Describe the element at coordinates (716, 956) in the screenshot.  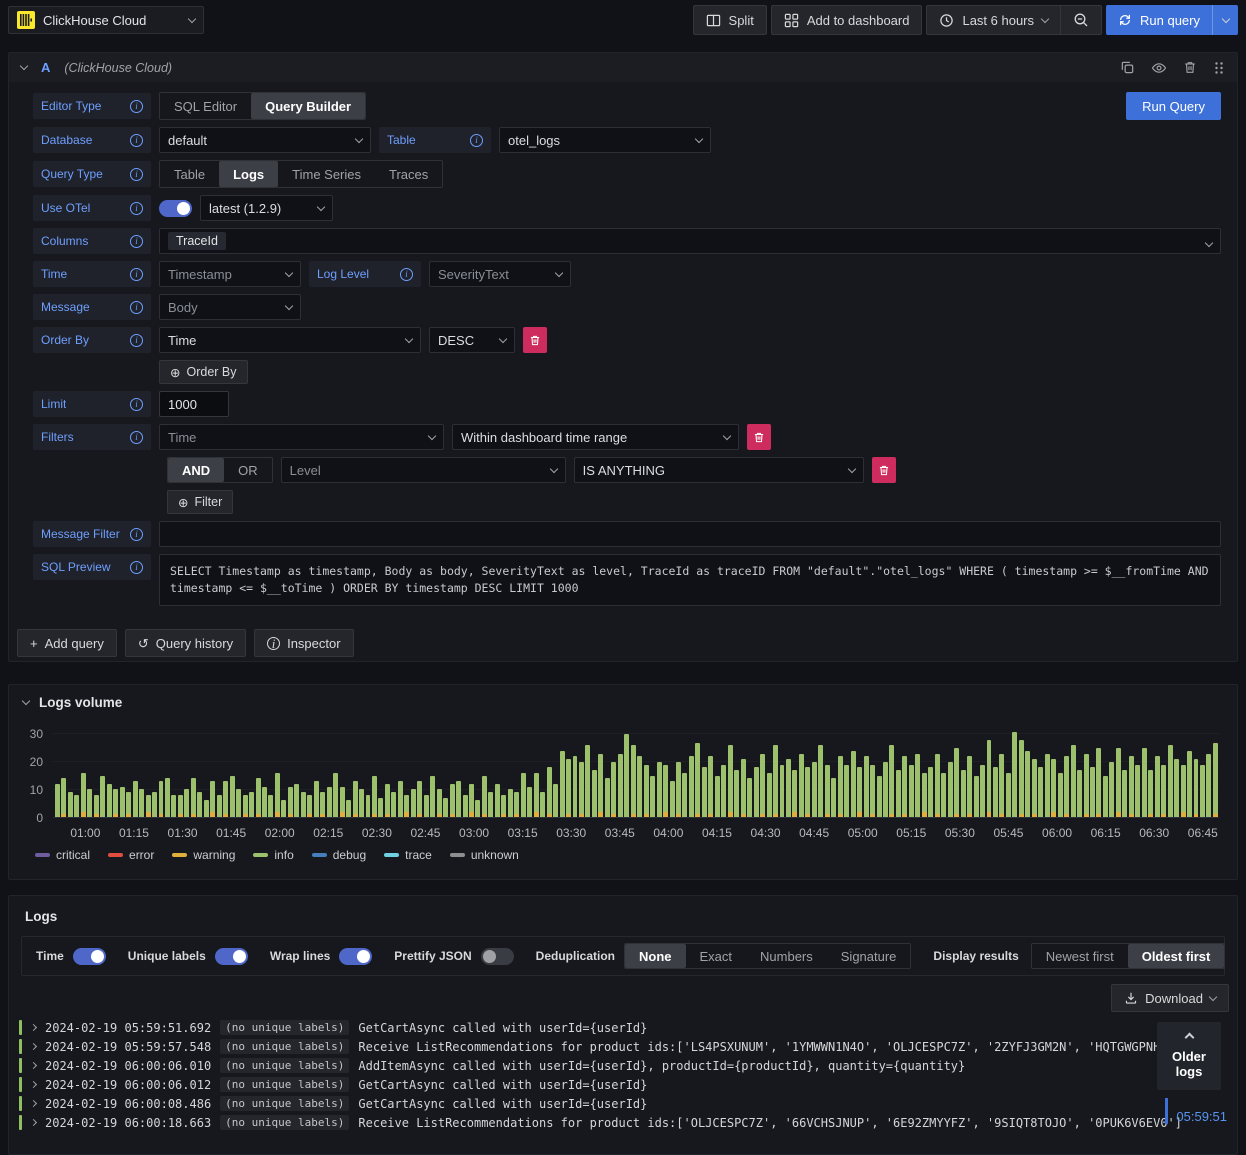
I see `option-exact: Exact` at that location.